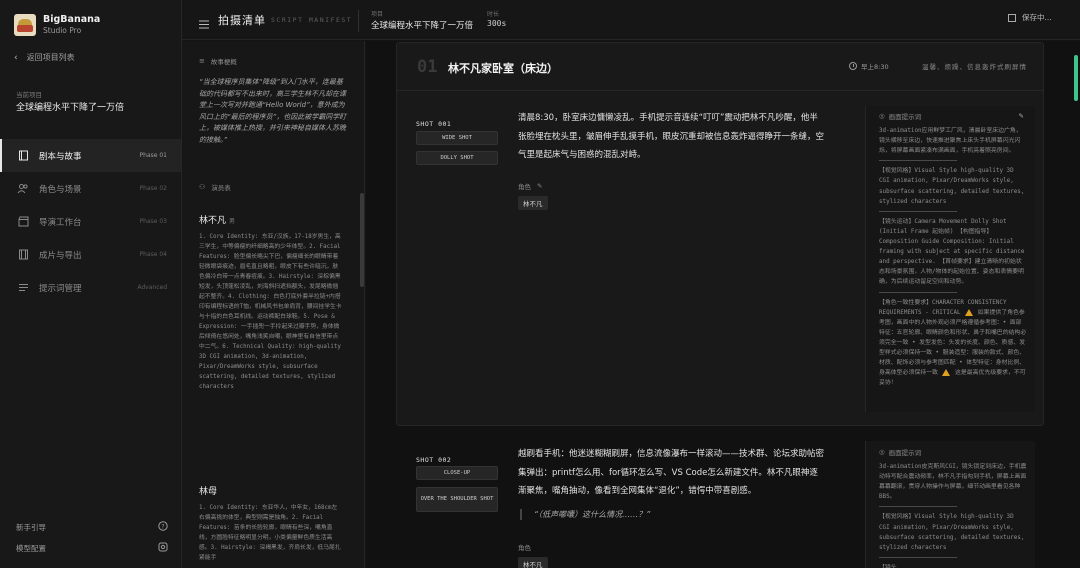 The width and height of the screenshot is (1080, 568). What do you see at coordinates (90, 254) in the screenshot?
I see `sidebar-item-export: 成片与导出 Phase 04` at bounding box center [90, 254].